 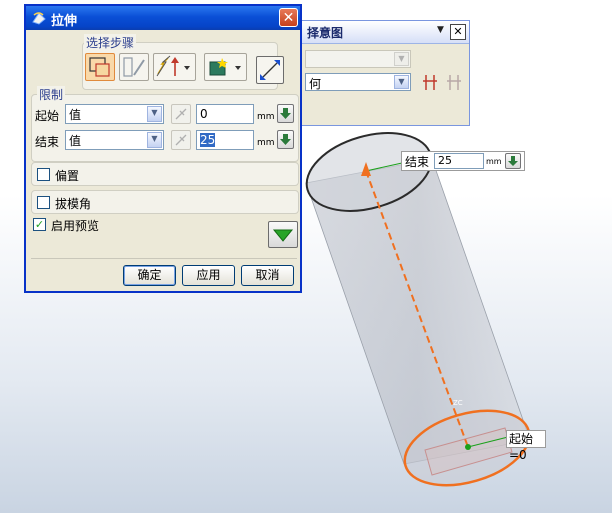 What do you see at coordinates (51, 94) in the screenshot?
I see `limits-label: 限制` at bounding box center [51, 94].